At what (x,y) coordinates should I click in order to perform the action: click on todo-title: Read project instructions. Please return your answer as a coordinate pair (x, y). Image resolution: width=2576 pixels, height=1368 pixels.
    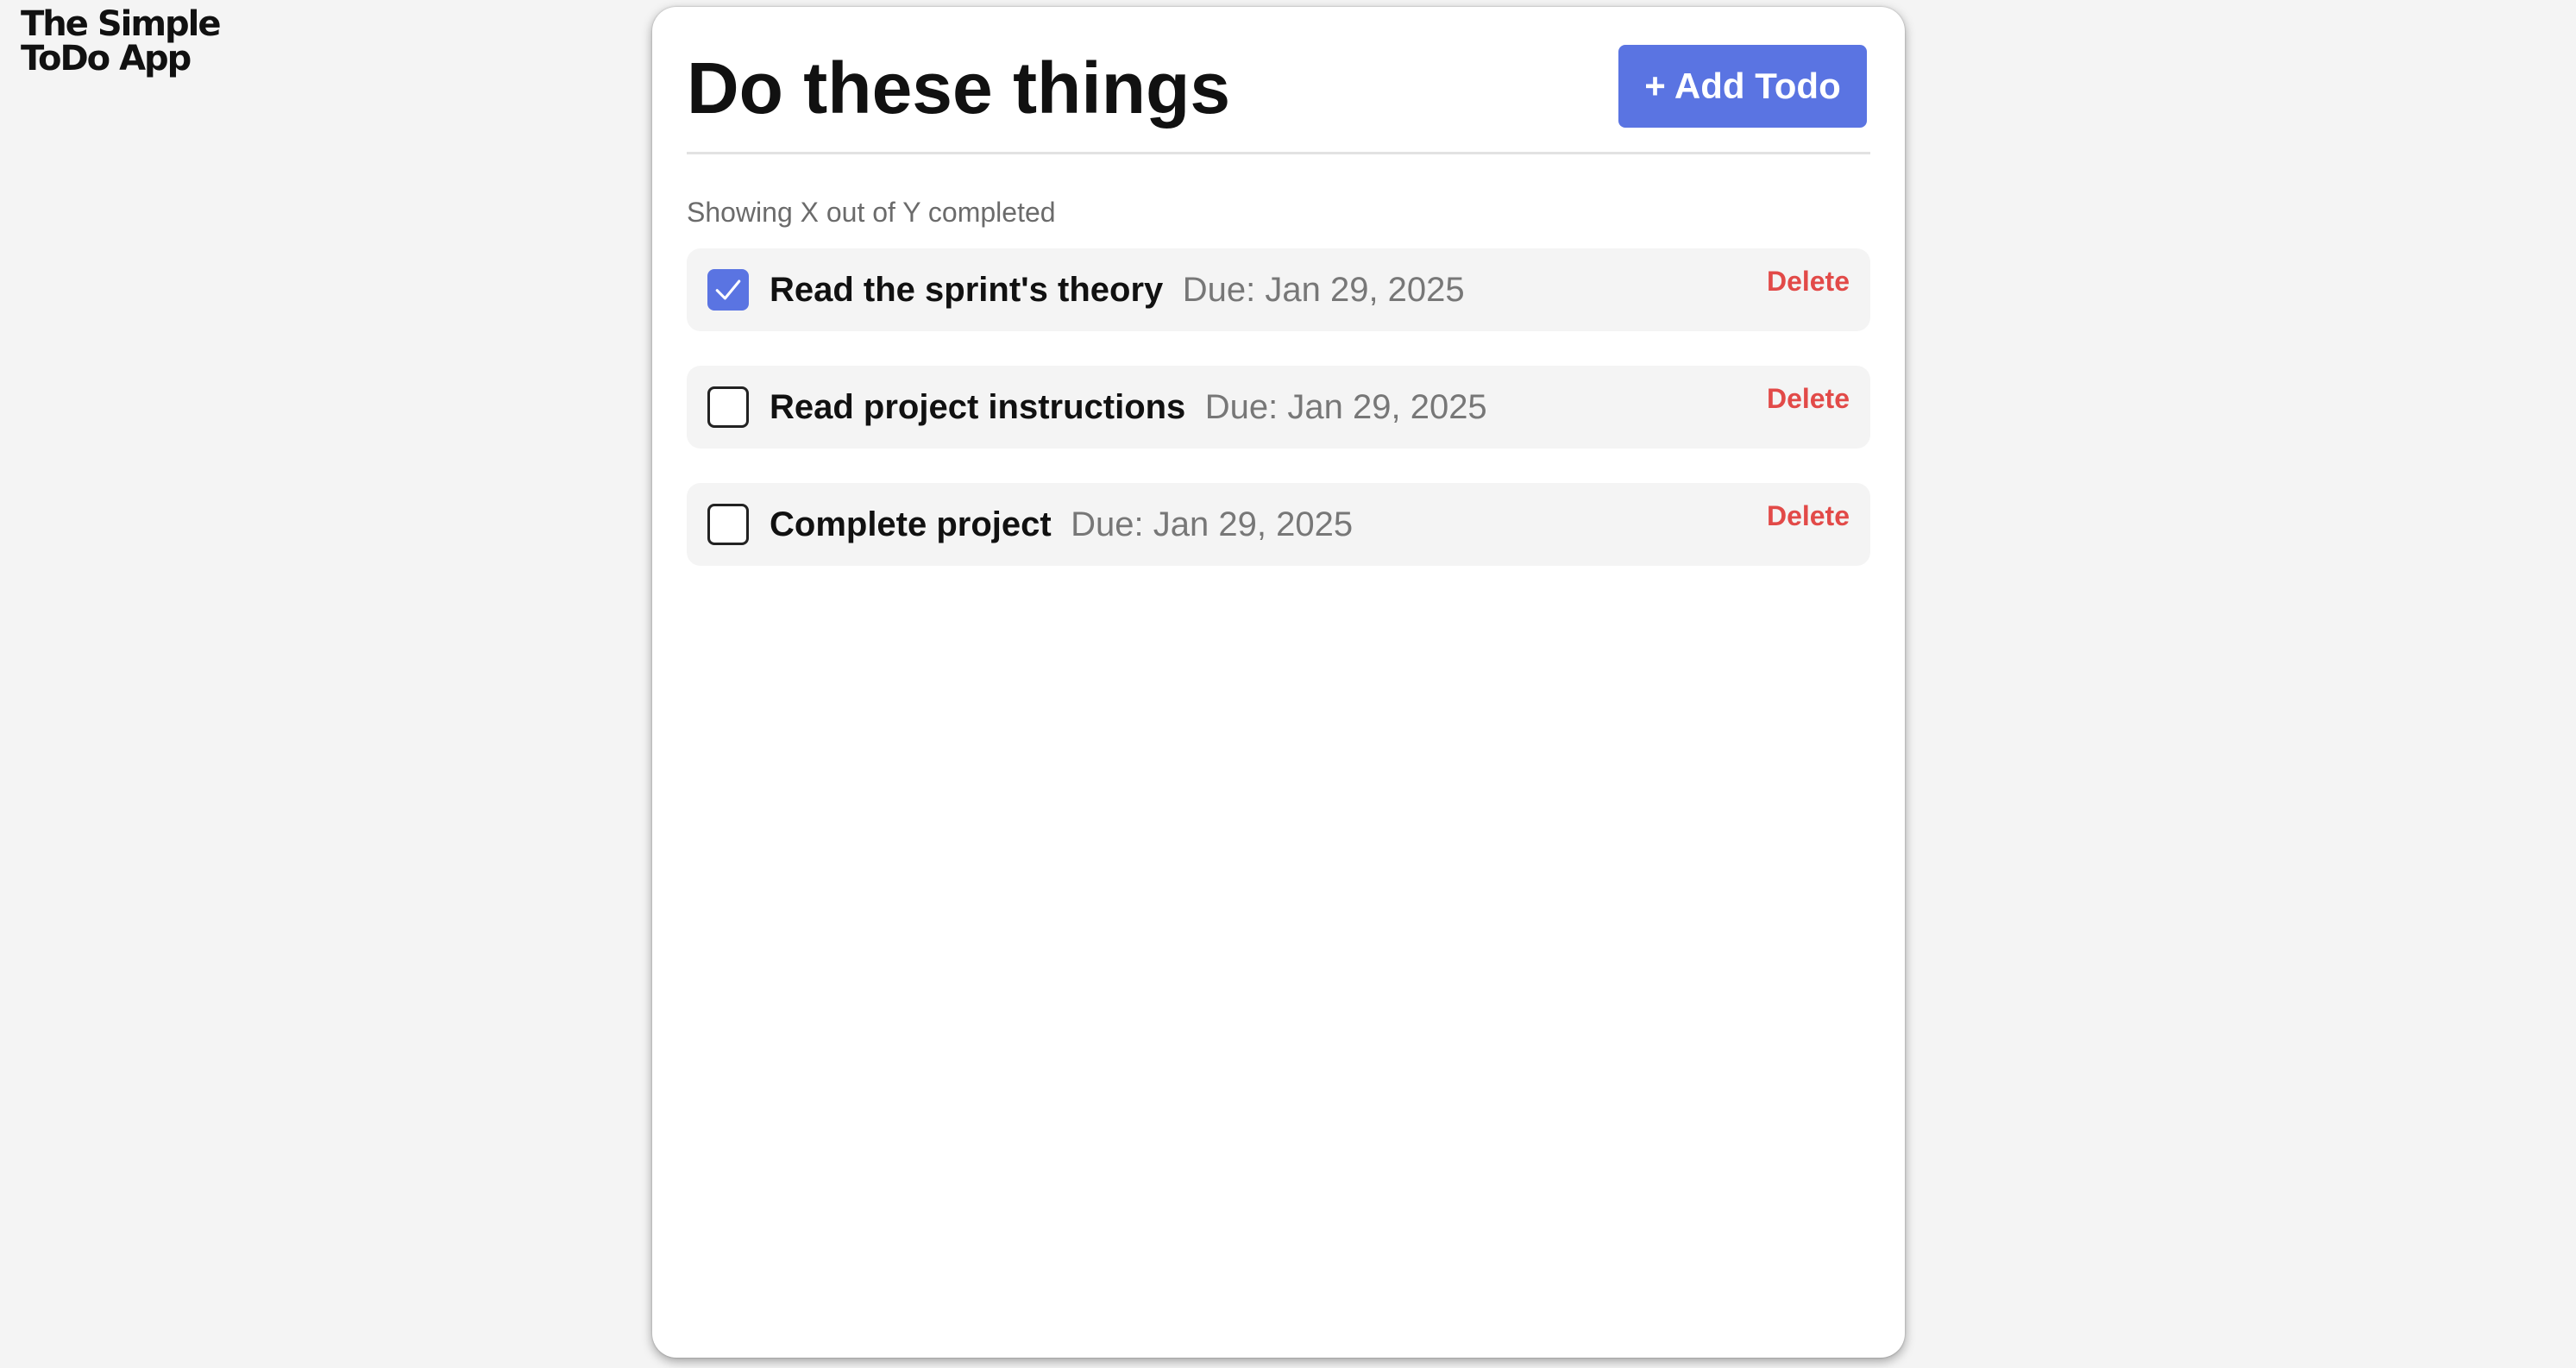
    Looking at the image, I should click on (978, 407).